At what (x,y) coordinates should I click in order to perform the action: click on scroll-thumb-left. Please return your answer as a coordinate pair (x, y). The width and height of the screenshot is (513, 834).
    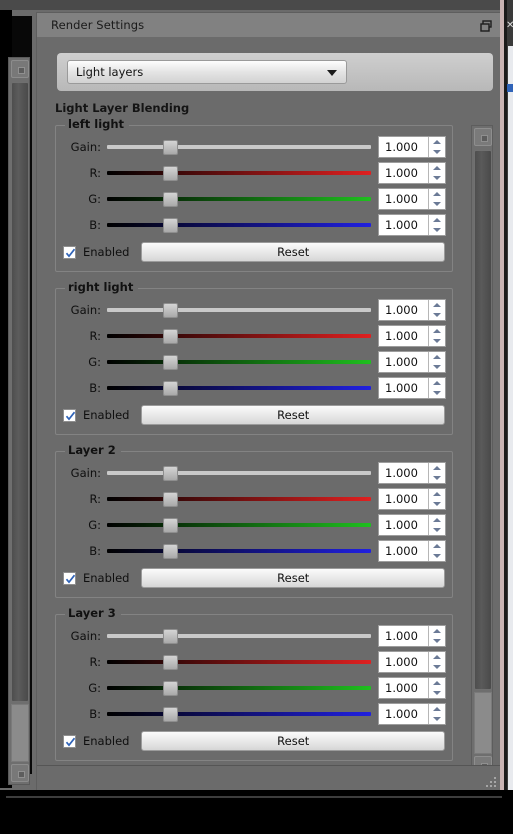
    Looking at the image, I should click on (20, 392).